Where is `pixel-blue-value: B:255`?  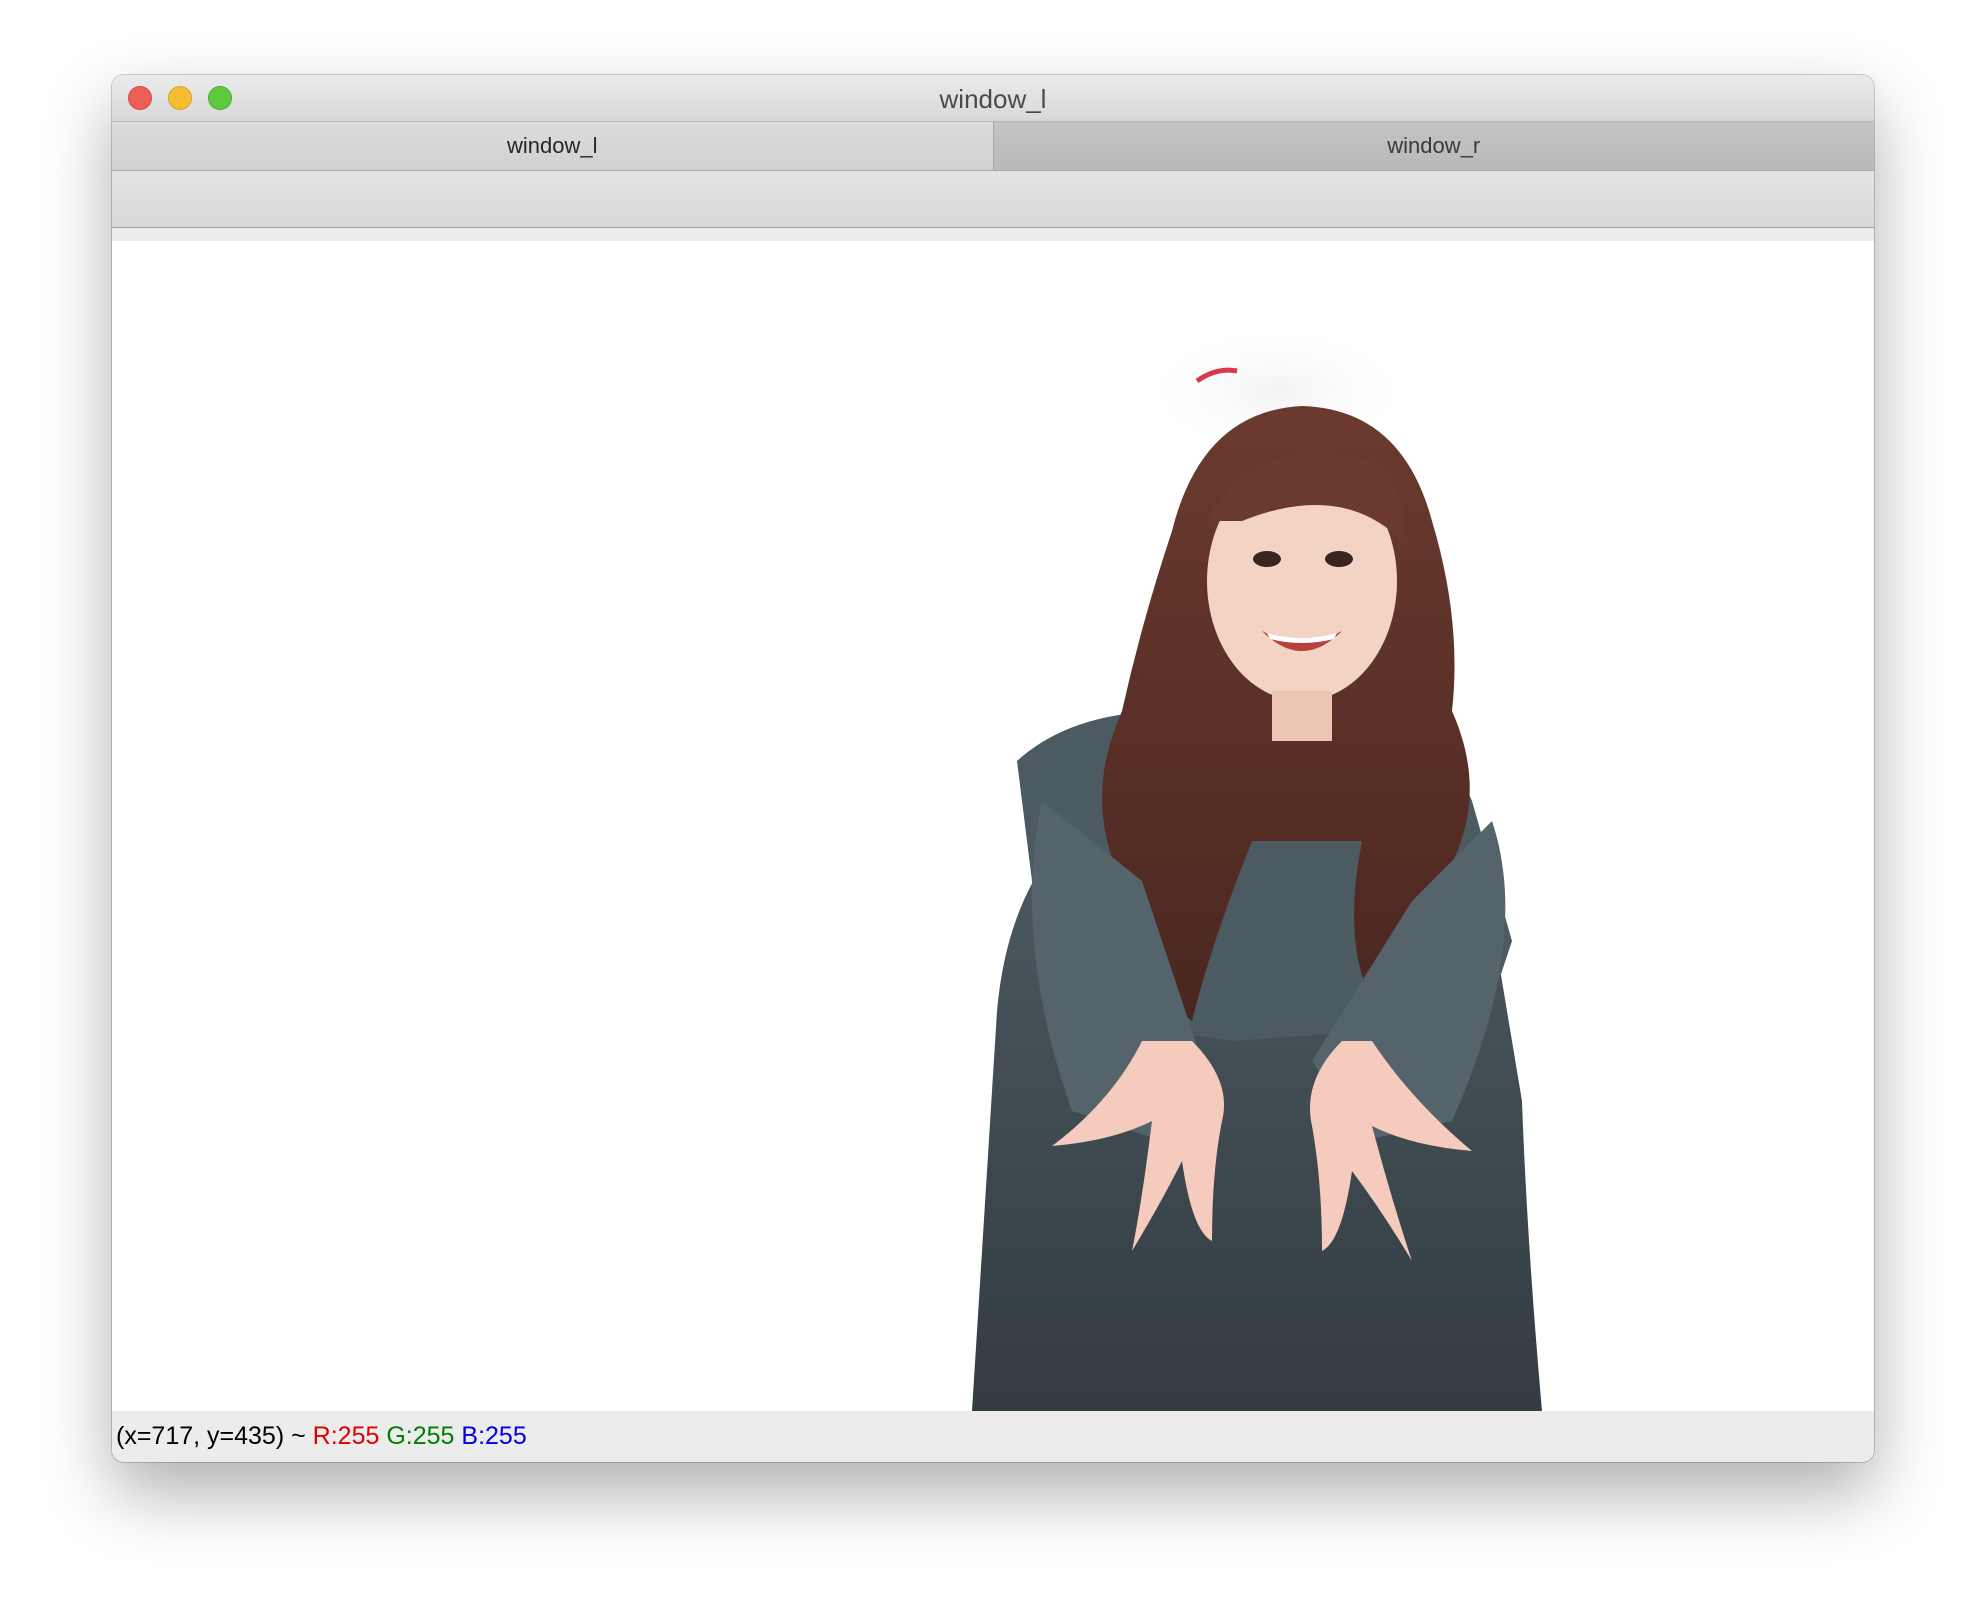 pixel-blue-value: B:255 is located at coordinates (494, 1436).